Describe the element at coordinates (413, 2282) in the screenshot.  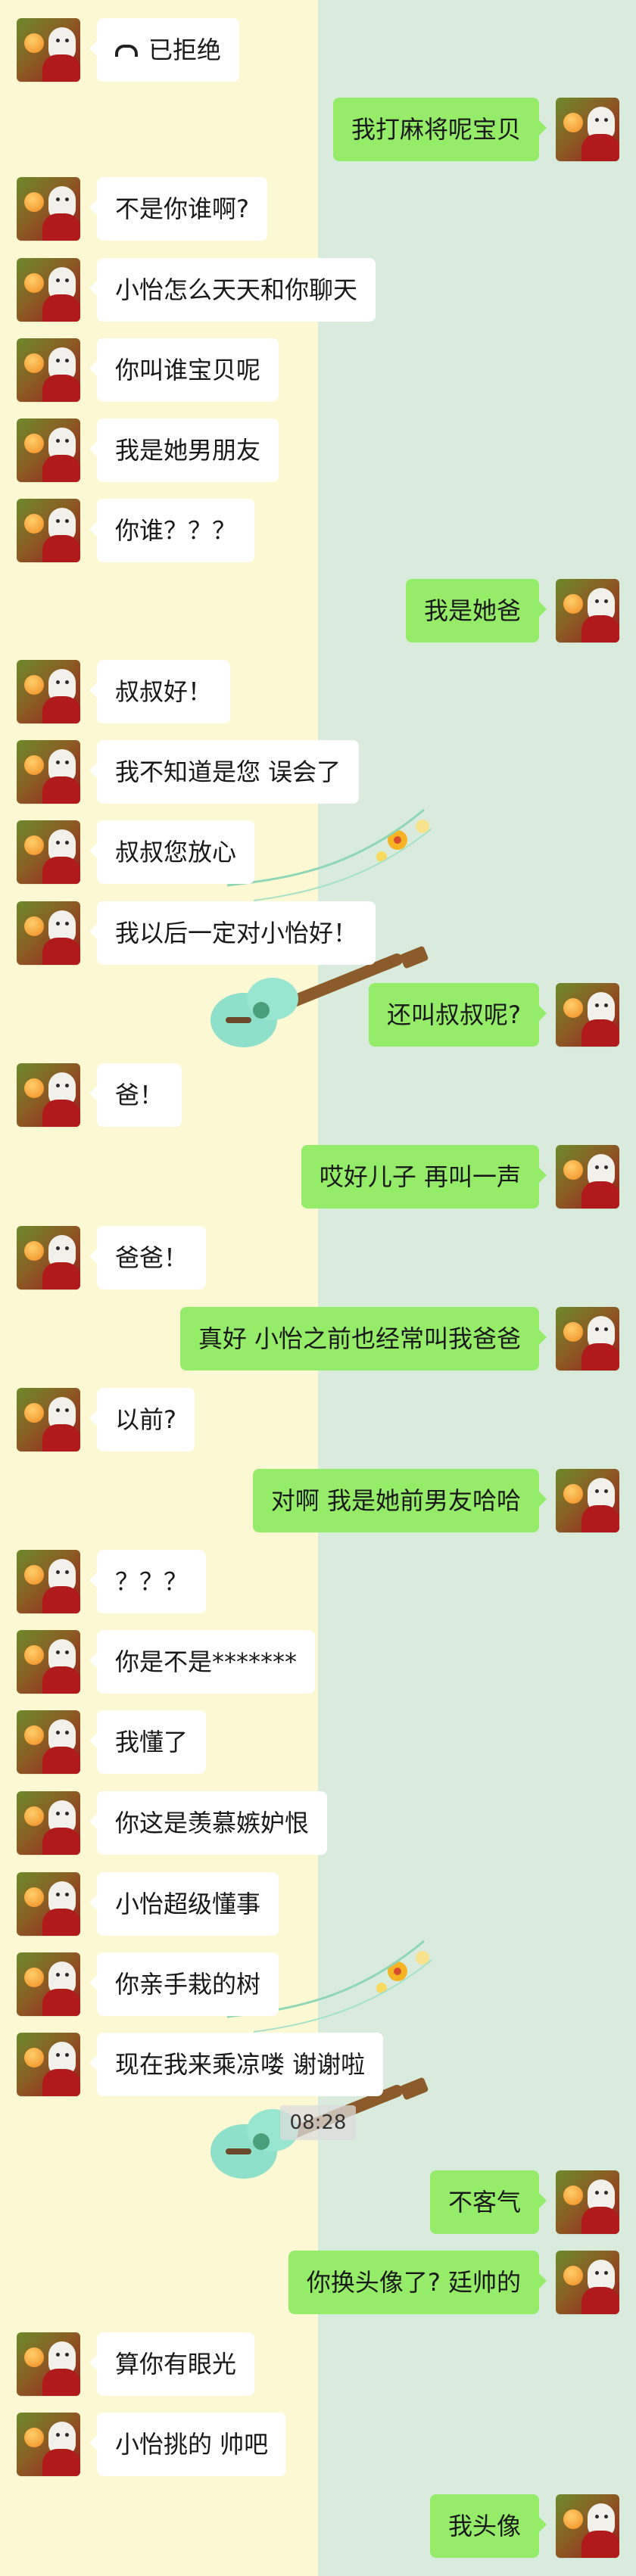
I see `message-text: 你换头像了? 廷帅的` at that location.